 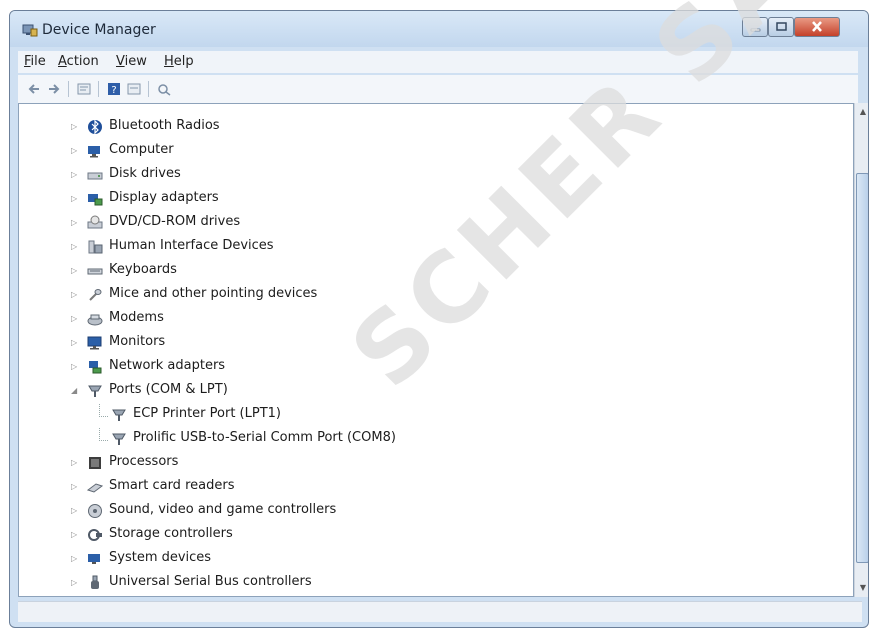 What do you see at coordinates (34, 89) in the screenshot?
I see `back-icon` at bounding box center [34, 89].